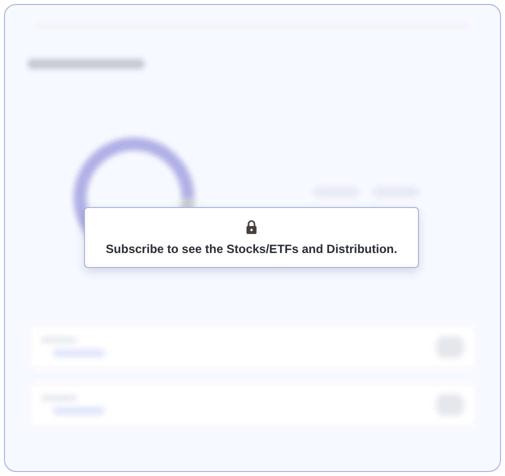  Describe the element at coordinates (252, 249) in the screenshot. I see `subscribe-message: Subscribe to see the Stocks/ETFs and Distribution.` at that location.